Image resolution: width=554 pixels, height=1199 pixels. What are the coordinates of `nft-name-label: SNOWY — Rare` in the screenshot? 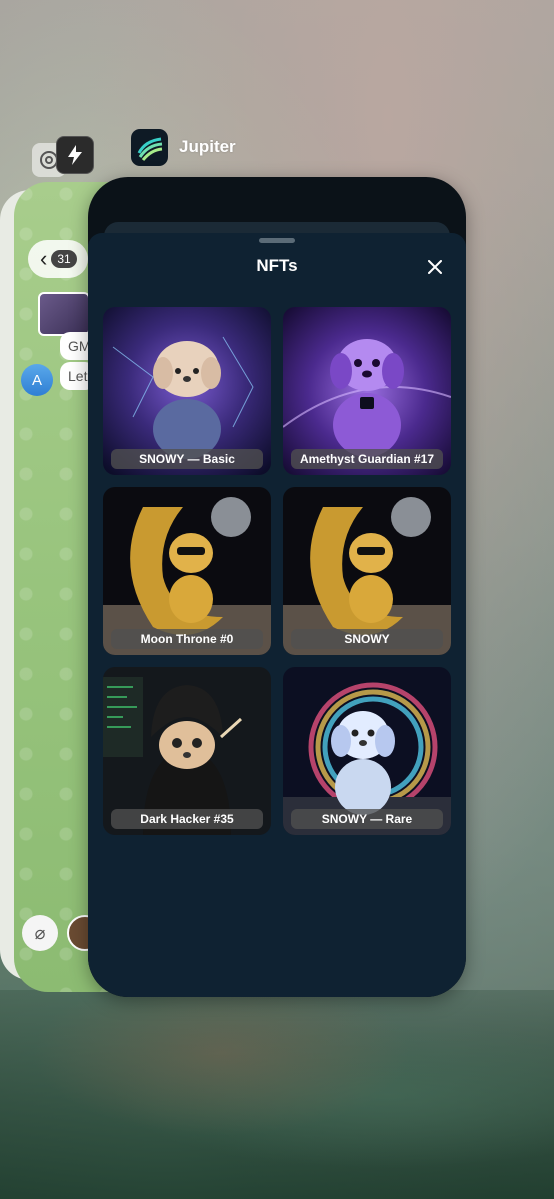 It's located at (367, 819).